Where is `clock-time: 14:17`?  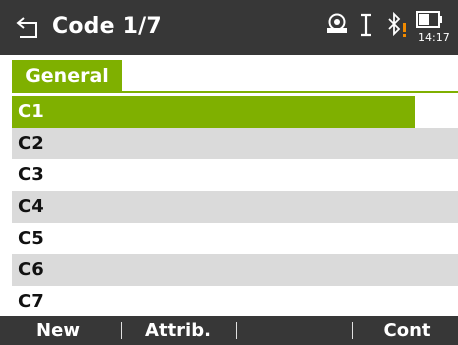
clock-time: 14:17 is located at coordinates (434, 37).